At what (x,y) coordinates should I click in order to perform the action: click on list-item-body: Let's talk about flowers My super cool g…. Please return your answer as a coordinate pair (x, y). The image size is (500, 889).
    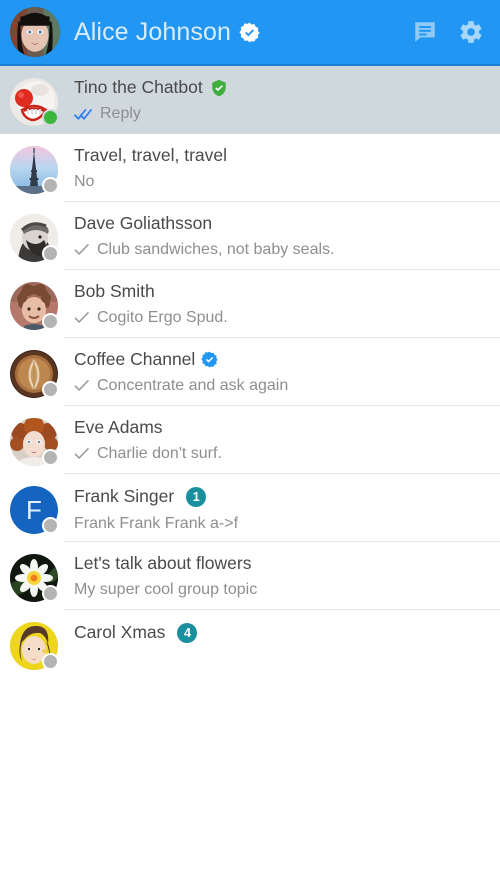
    Looking at the image, I should click on (274, 576).